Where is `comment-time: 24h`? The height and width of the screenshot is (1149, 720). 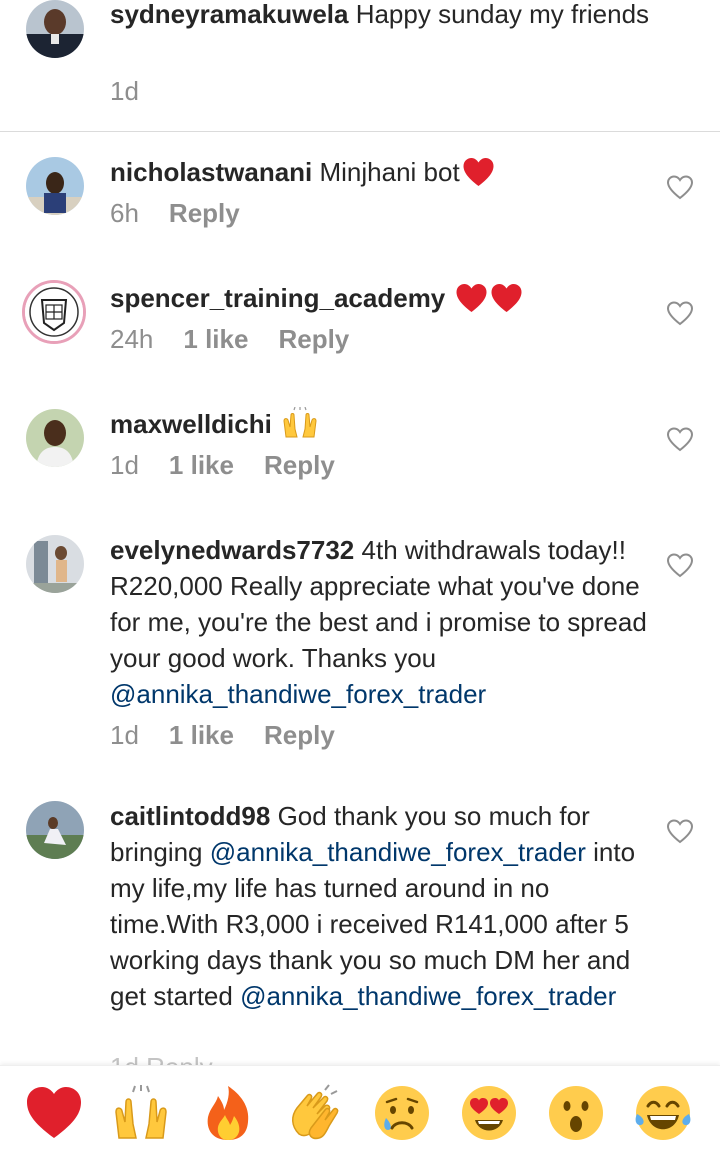
comment-time: 24h is located at coordinates (132, 339).